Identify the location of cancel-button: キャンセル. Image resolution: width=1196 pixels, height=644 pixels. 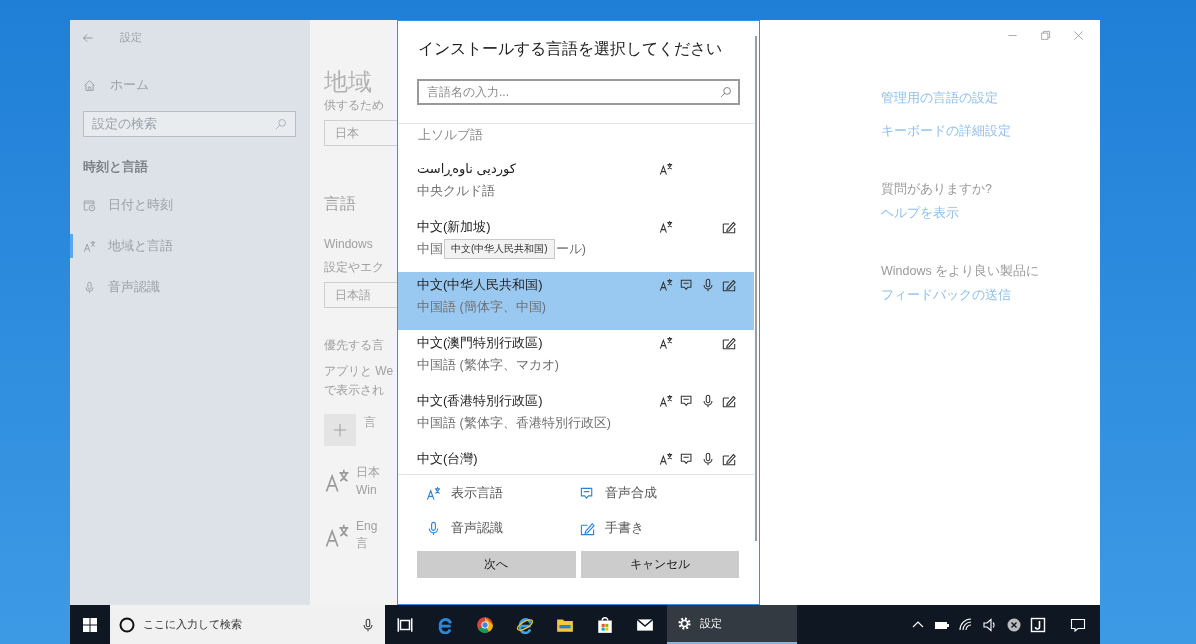
(659, 564).